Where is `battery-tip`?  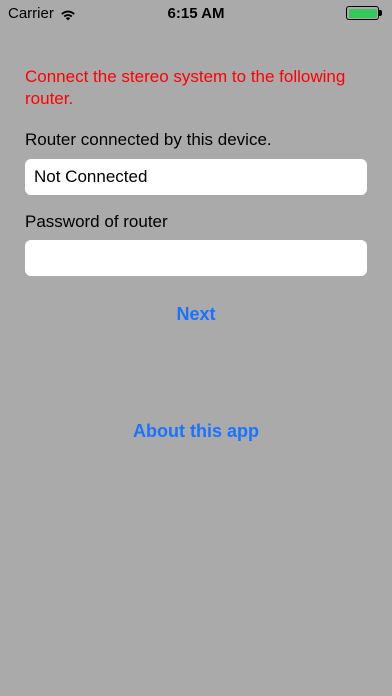
battery-tip is located at coordinates (380, 13).